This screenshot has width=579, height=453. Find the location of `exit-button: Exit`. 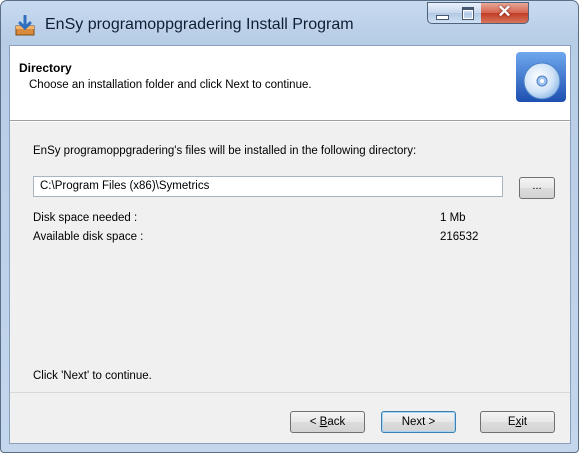

exit-button: Exit is located at coordinates (517, 422).